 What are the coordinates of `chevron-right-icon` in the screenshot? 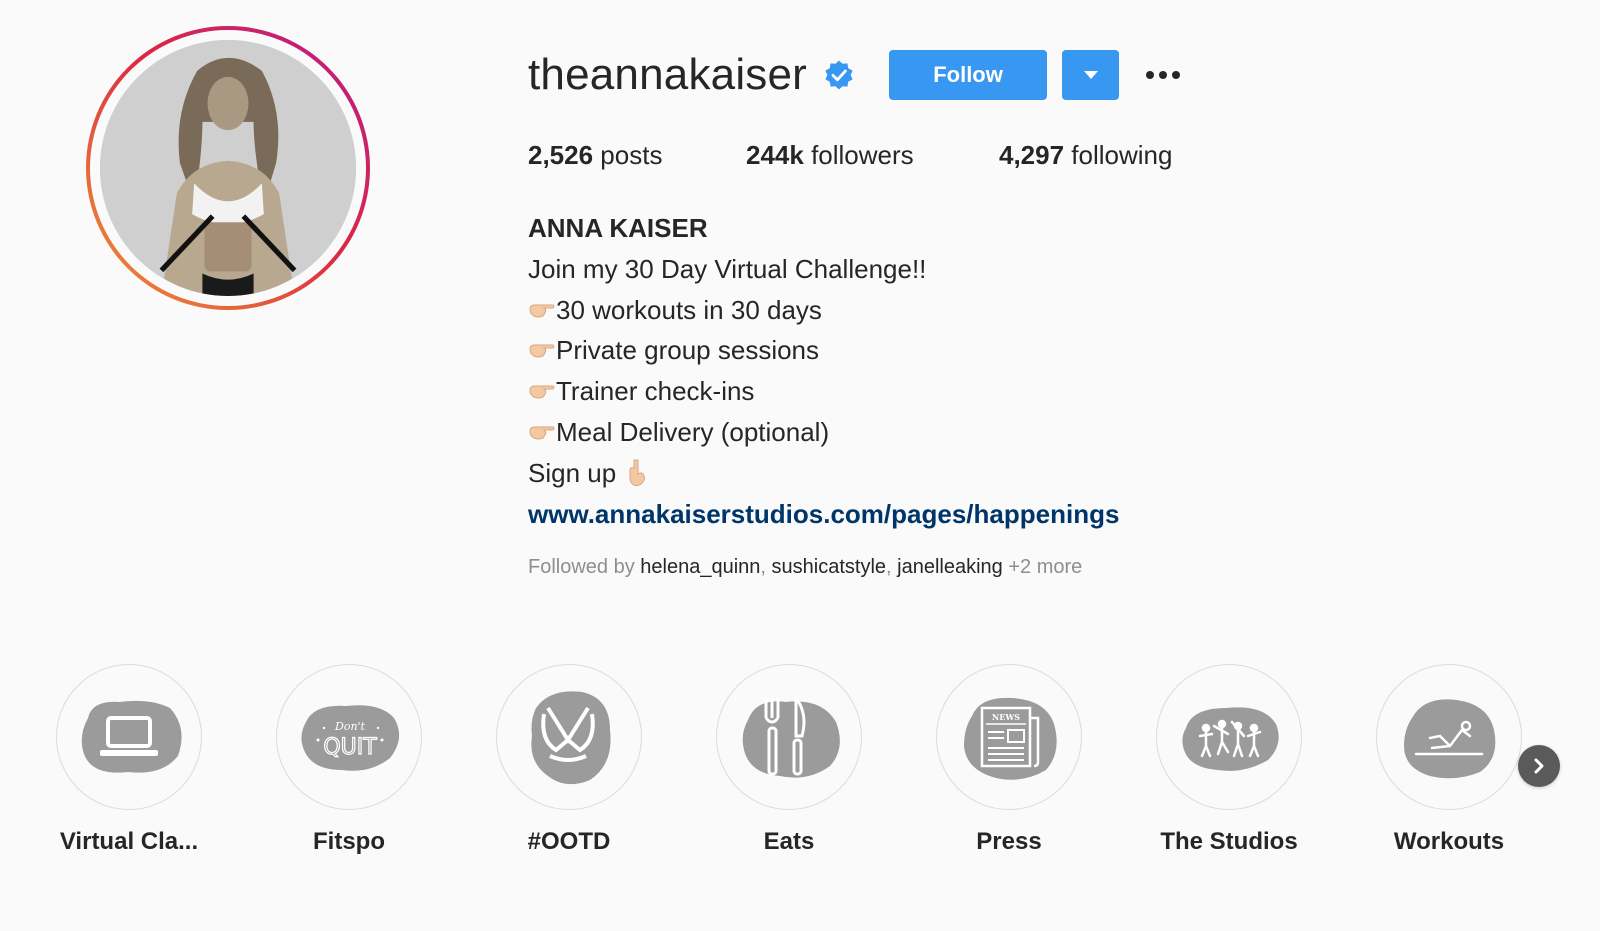 It's located at (1539, 766).